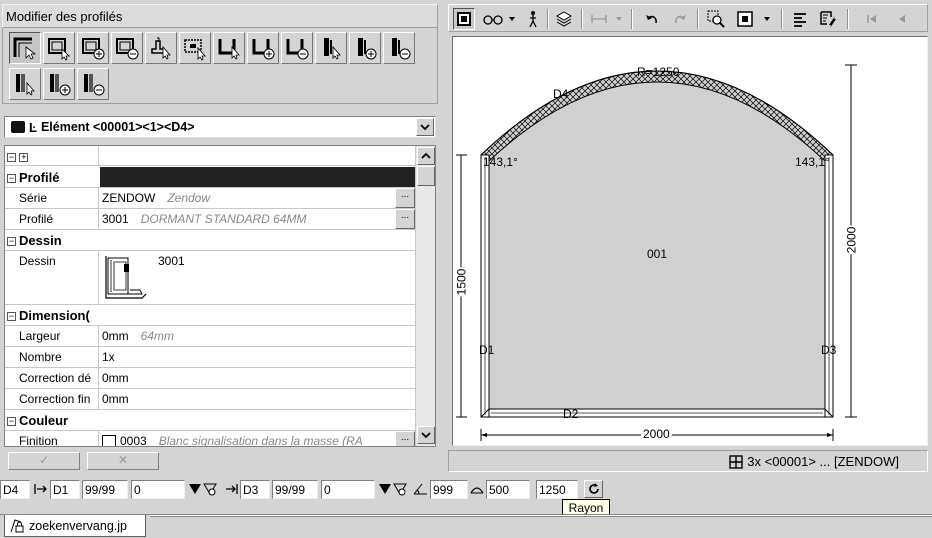 This screenshot has height=538, width=932. I want to click on angle-right-label: 143,1°, so click(812, 162).